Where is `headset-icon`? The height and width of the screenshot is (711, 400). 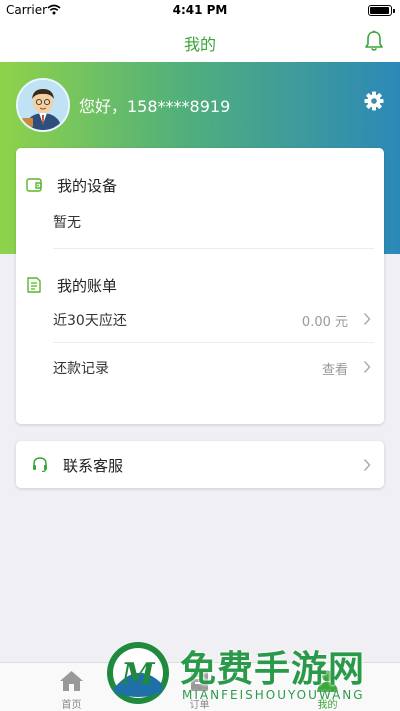
headset-icon is located at coordinates (40, 464).